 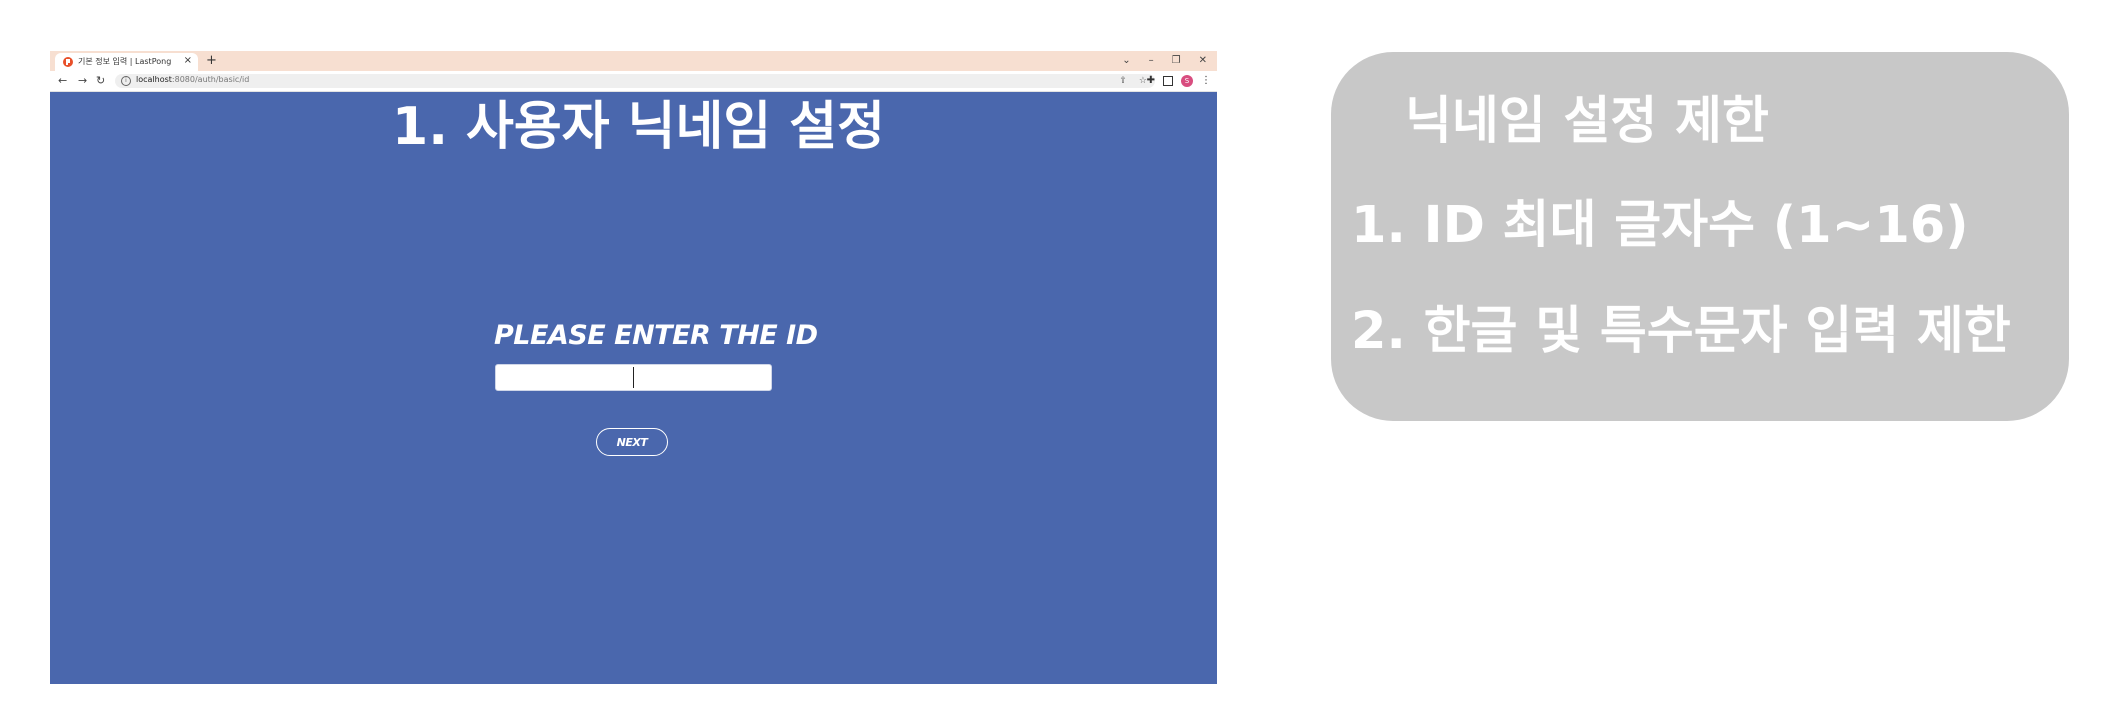 What do you see at coordinates (126, 81) in the screenshot?
I see `info-icon: i` at bounding box center [126, 81].